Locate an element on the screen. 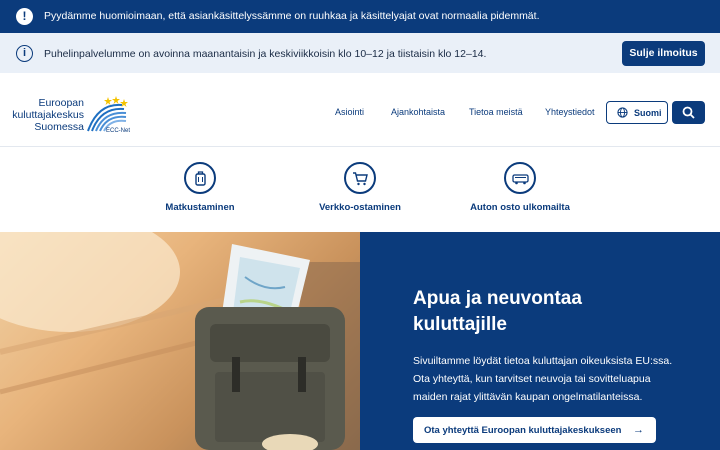  category-label: Auton osto ulkomailta is located at coordinates (520, 207).